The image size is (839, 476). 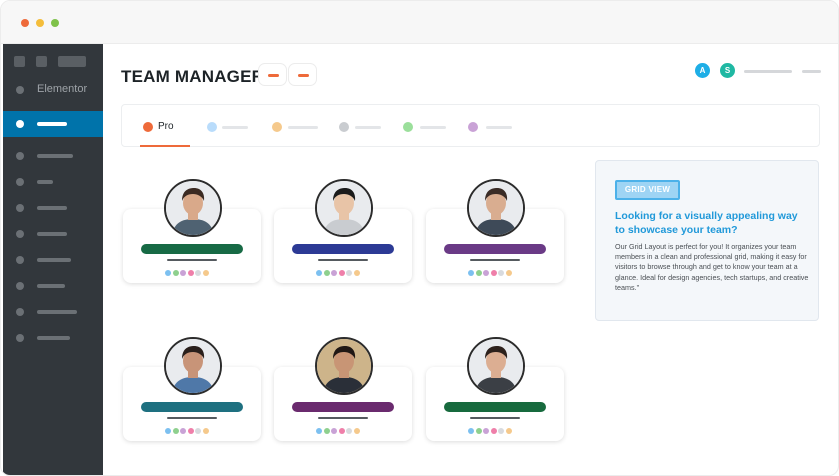 I want to click on sidebar-item-elementor: Elementor, so click(x=53, y=90).